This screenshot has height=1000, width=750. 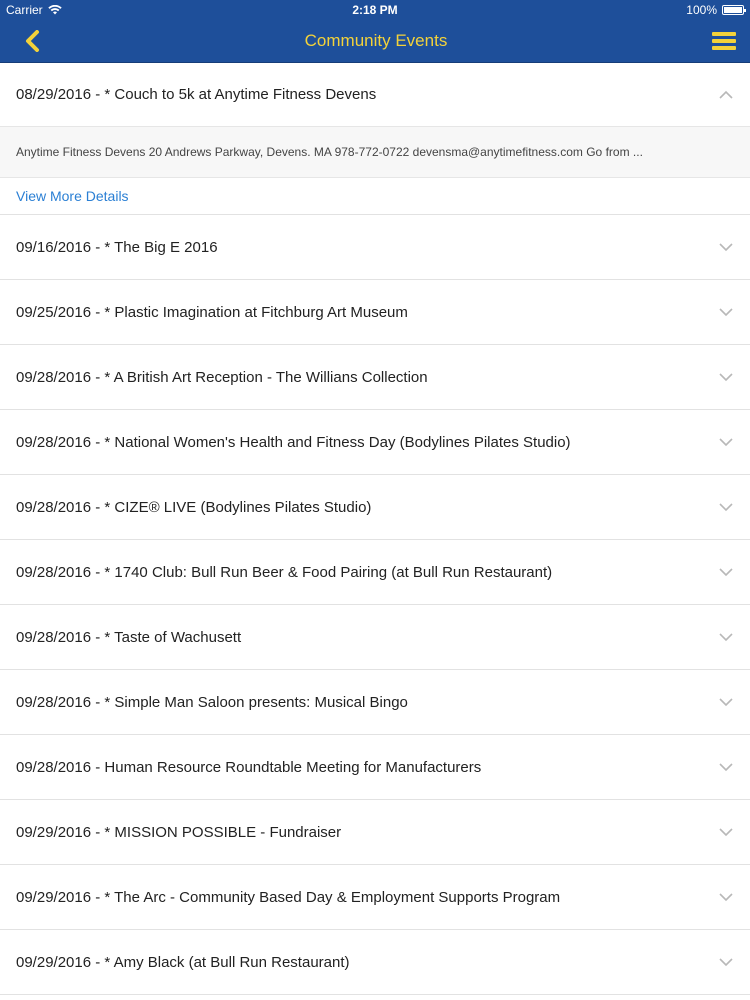 I want to click on status-bar: Carrier 2:18 PM 100%, so click(x=375, y=10).